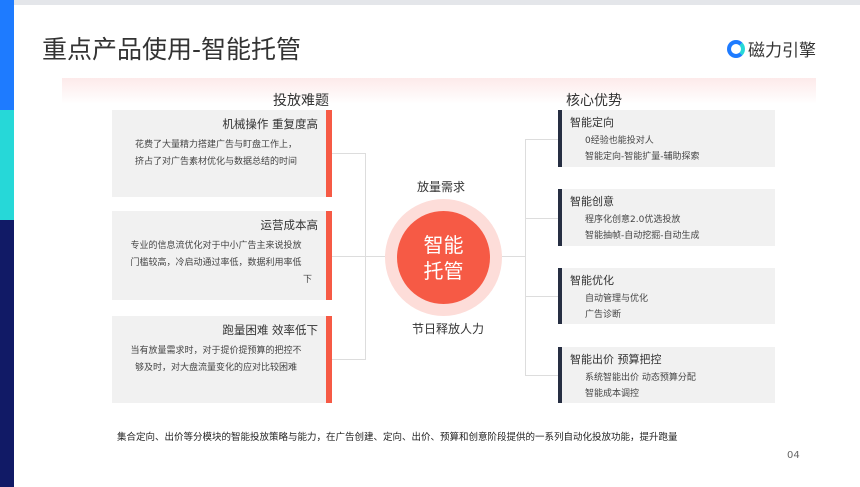  Describe the element at coordinates (301, 101) in the screenshot. I see `left-heading: 投放难题` at that location.